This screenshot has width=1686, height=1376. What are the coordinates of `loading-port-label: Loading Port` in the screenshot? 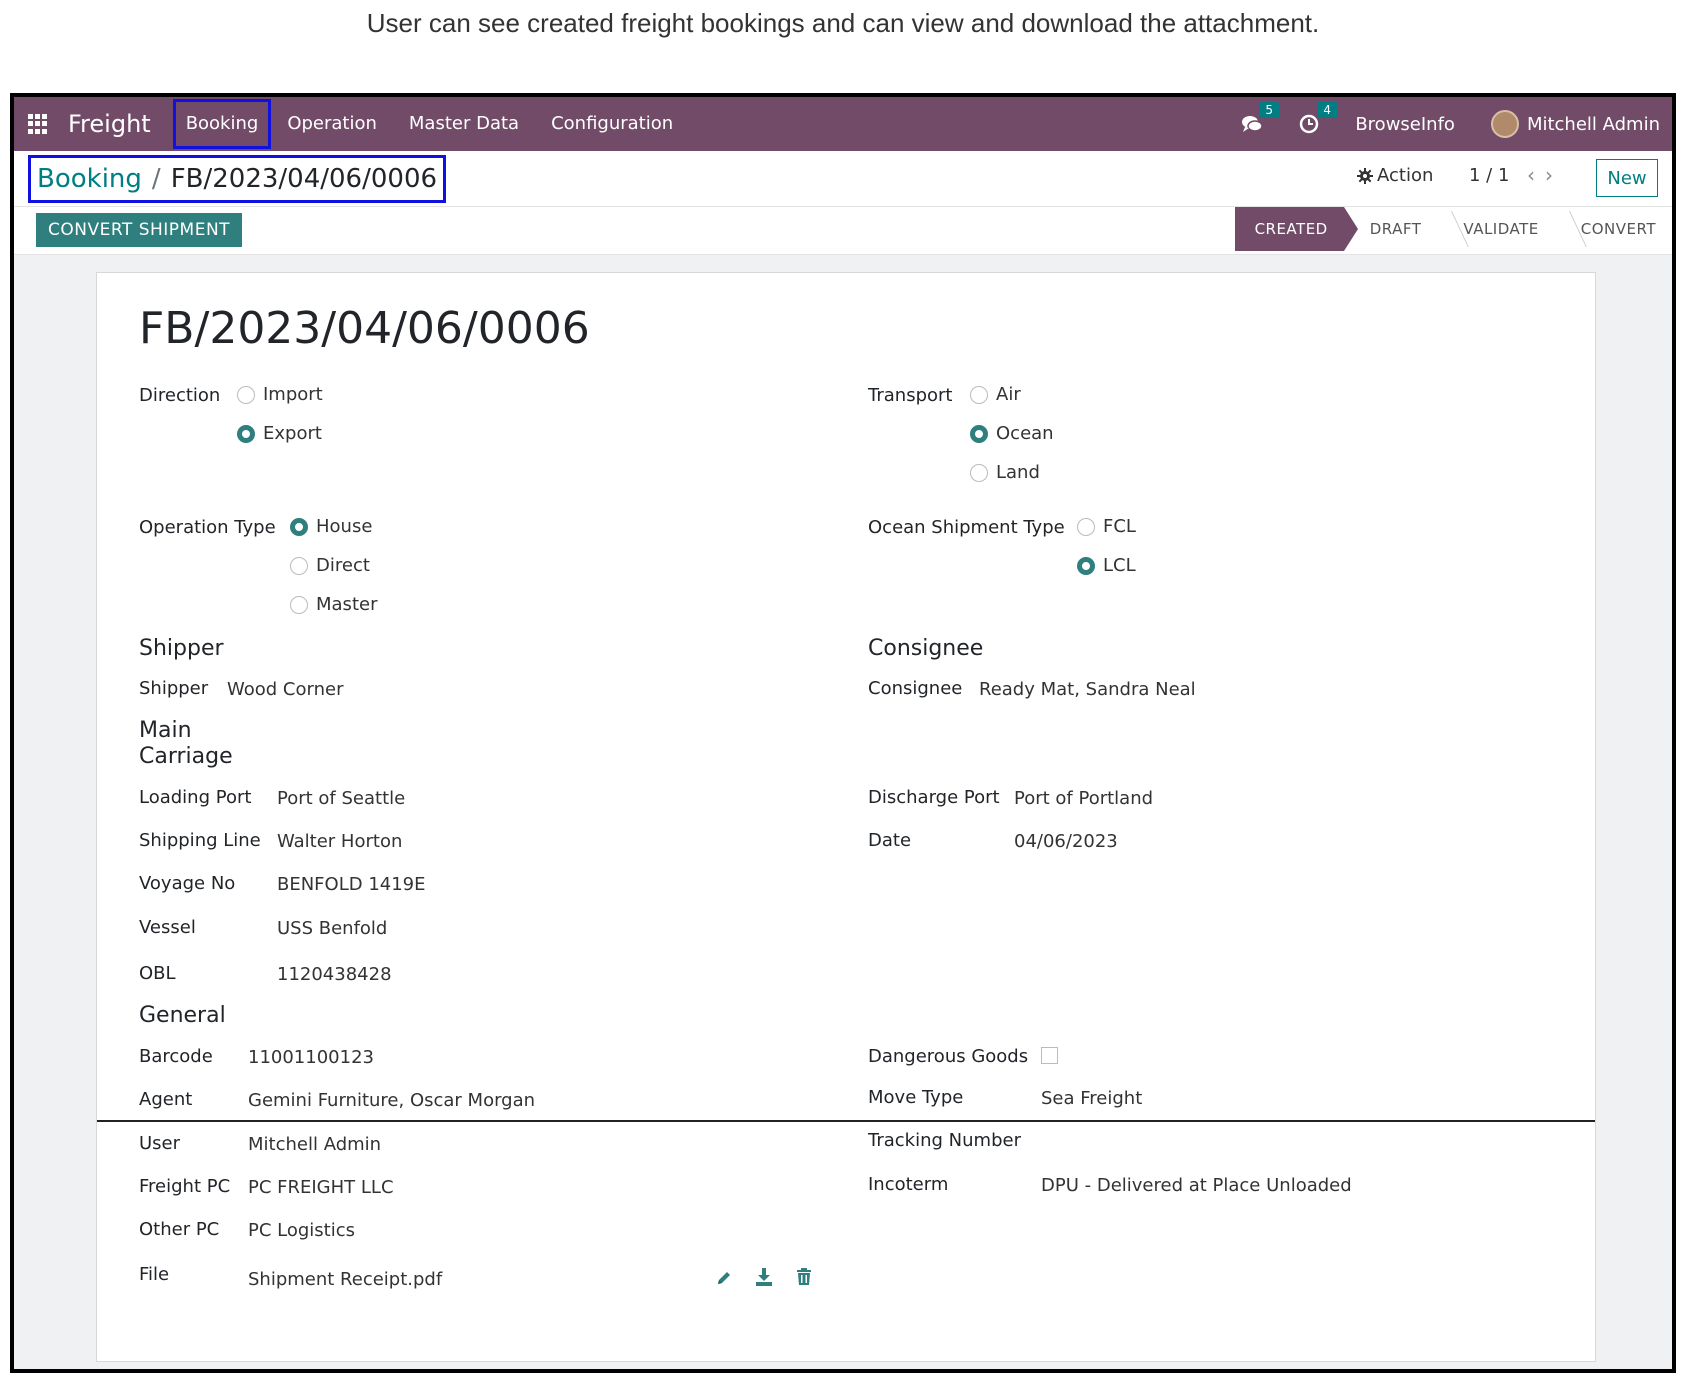 It's located at (195, 797).